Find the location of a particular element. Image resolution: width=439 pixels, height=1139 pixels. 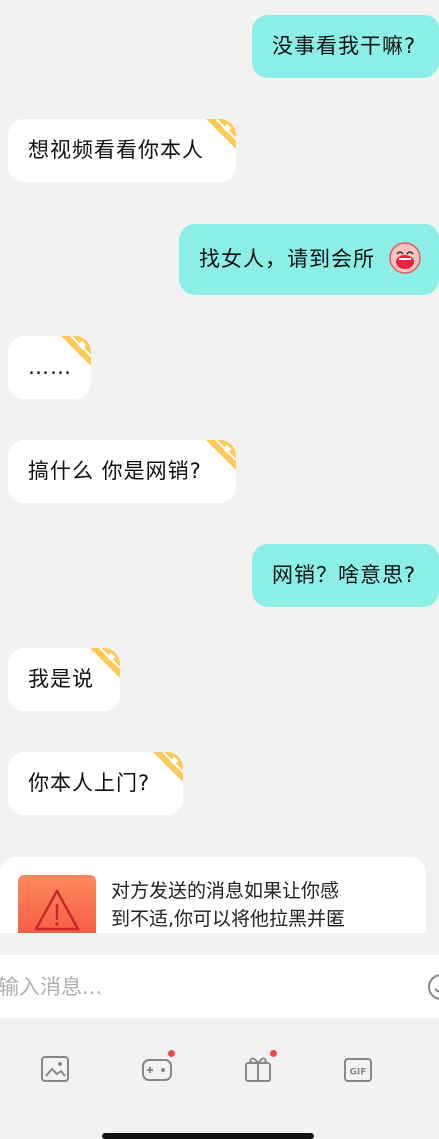

message-text: 没事看我干嘛? is located at coordinates (344, 46).